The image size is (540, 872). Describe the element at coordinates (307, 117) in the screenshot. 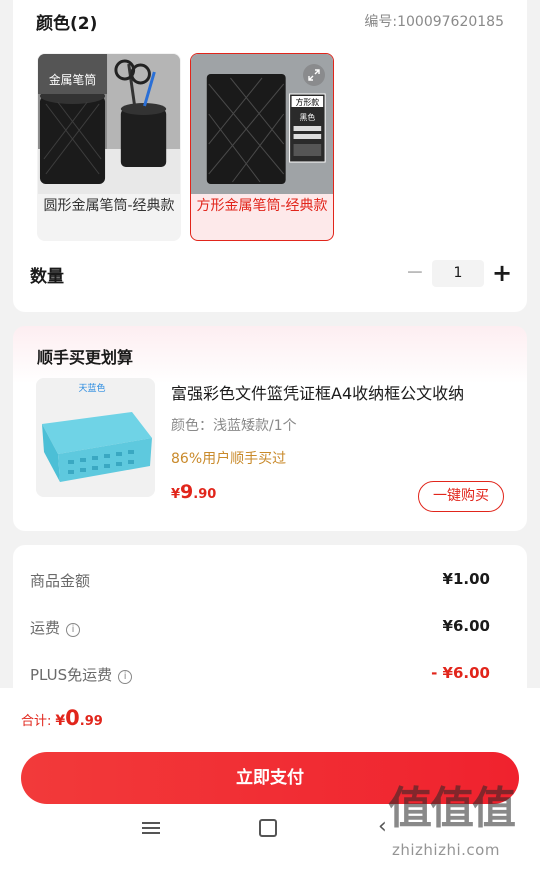

I see `svg-text: 黑色` at that location.